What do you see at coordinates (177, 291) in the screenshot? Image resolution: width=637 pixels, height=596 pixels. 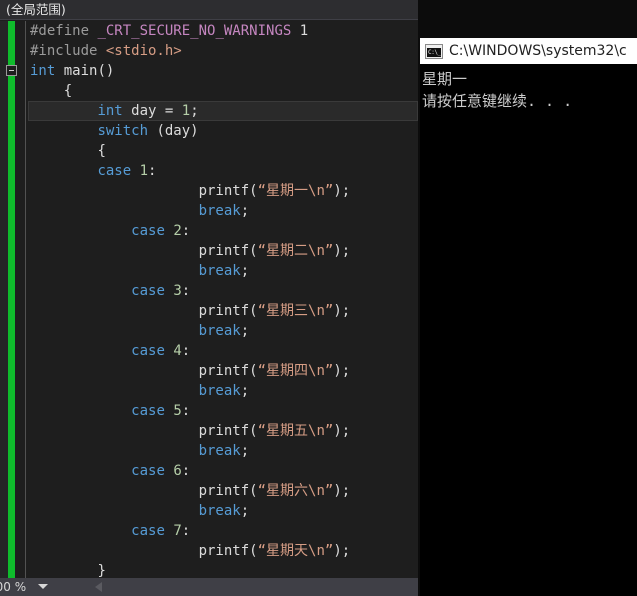 I see `code-token: 3` at bounding box center [177, 291].